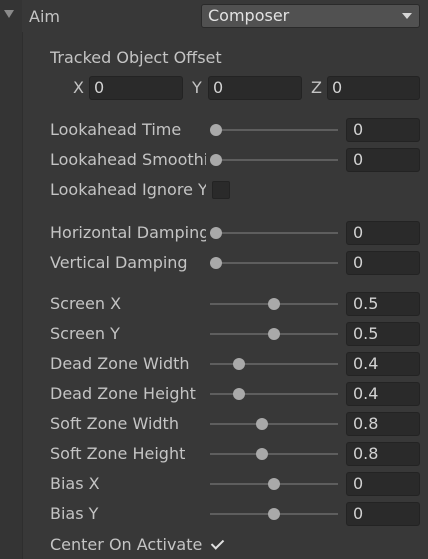 The height and width of the screenshot is (559, 428). Describe the element at coordinates (118, 453) in the screenshot. I see `soft-zone-height-label: Soft Zone Height` at that location.